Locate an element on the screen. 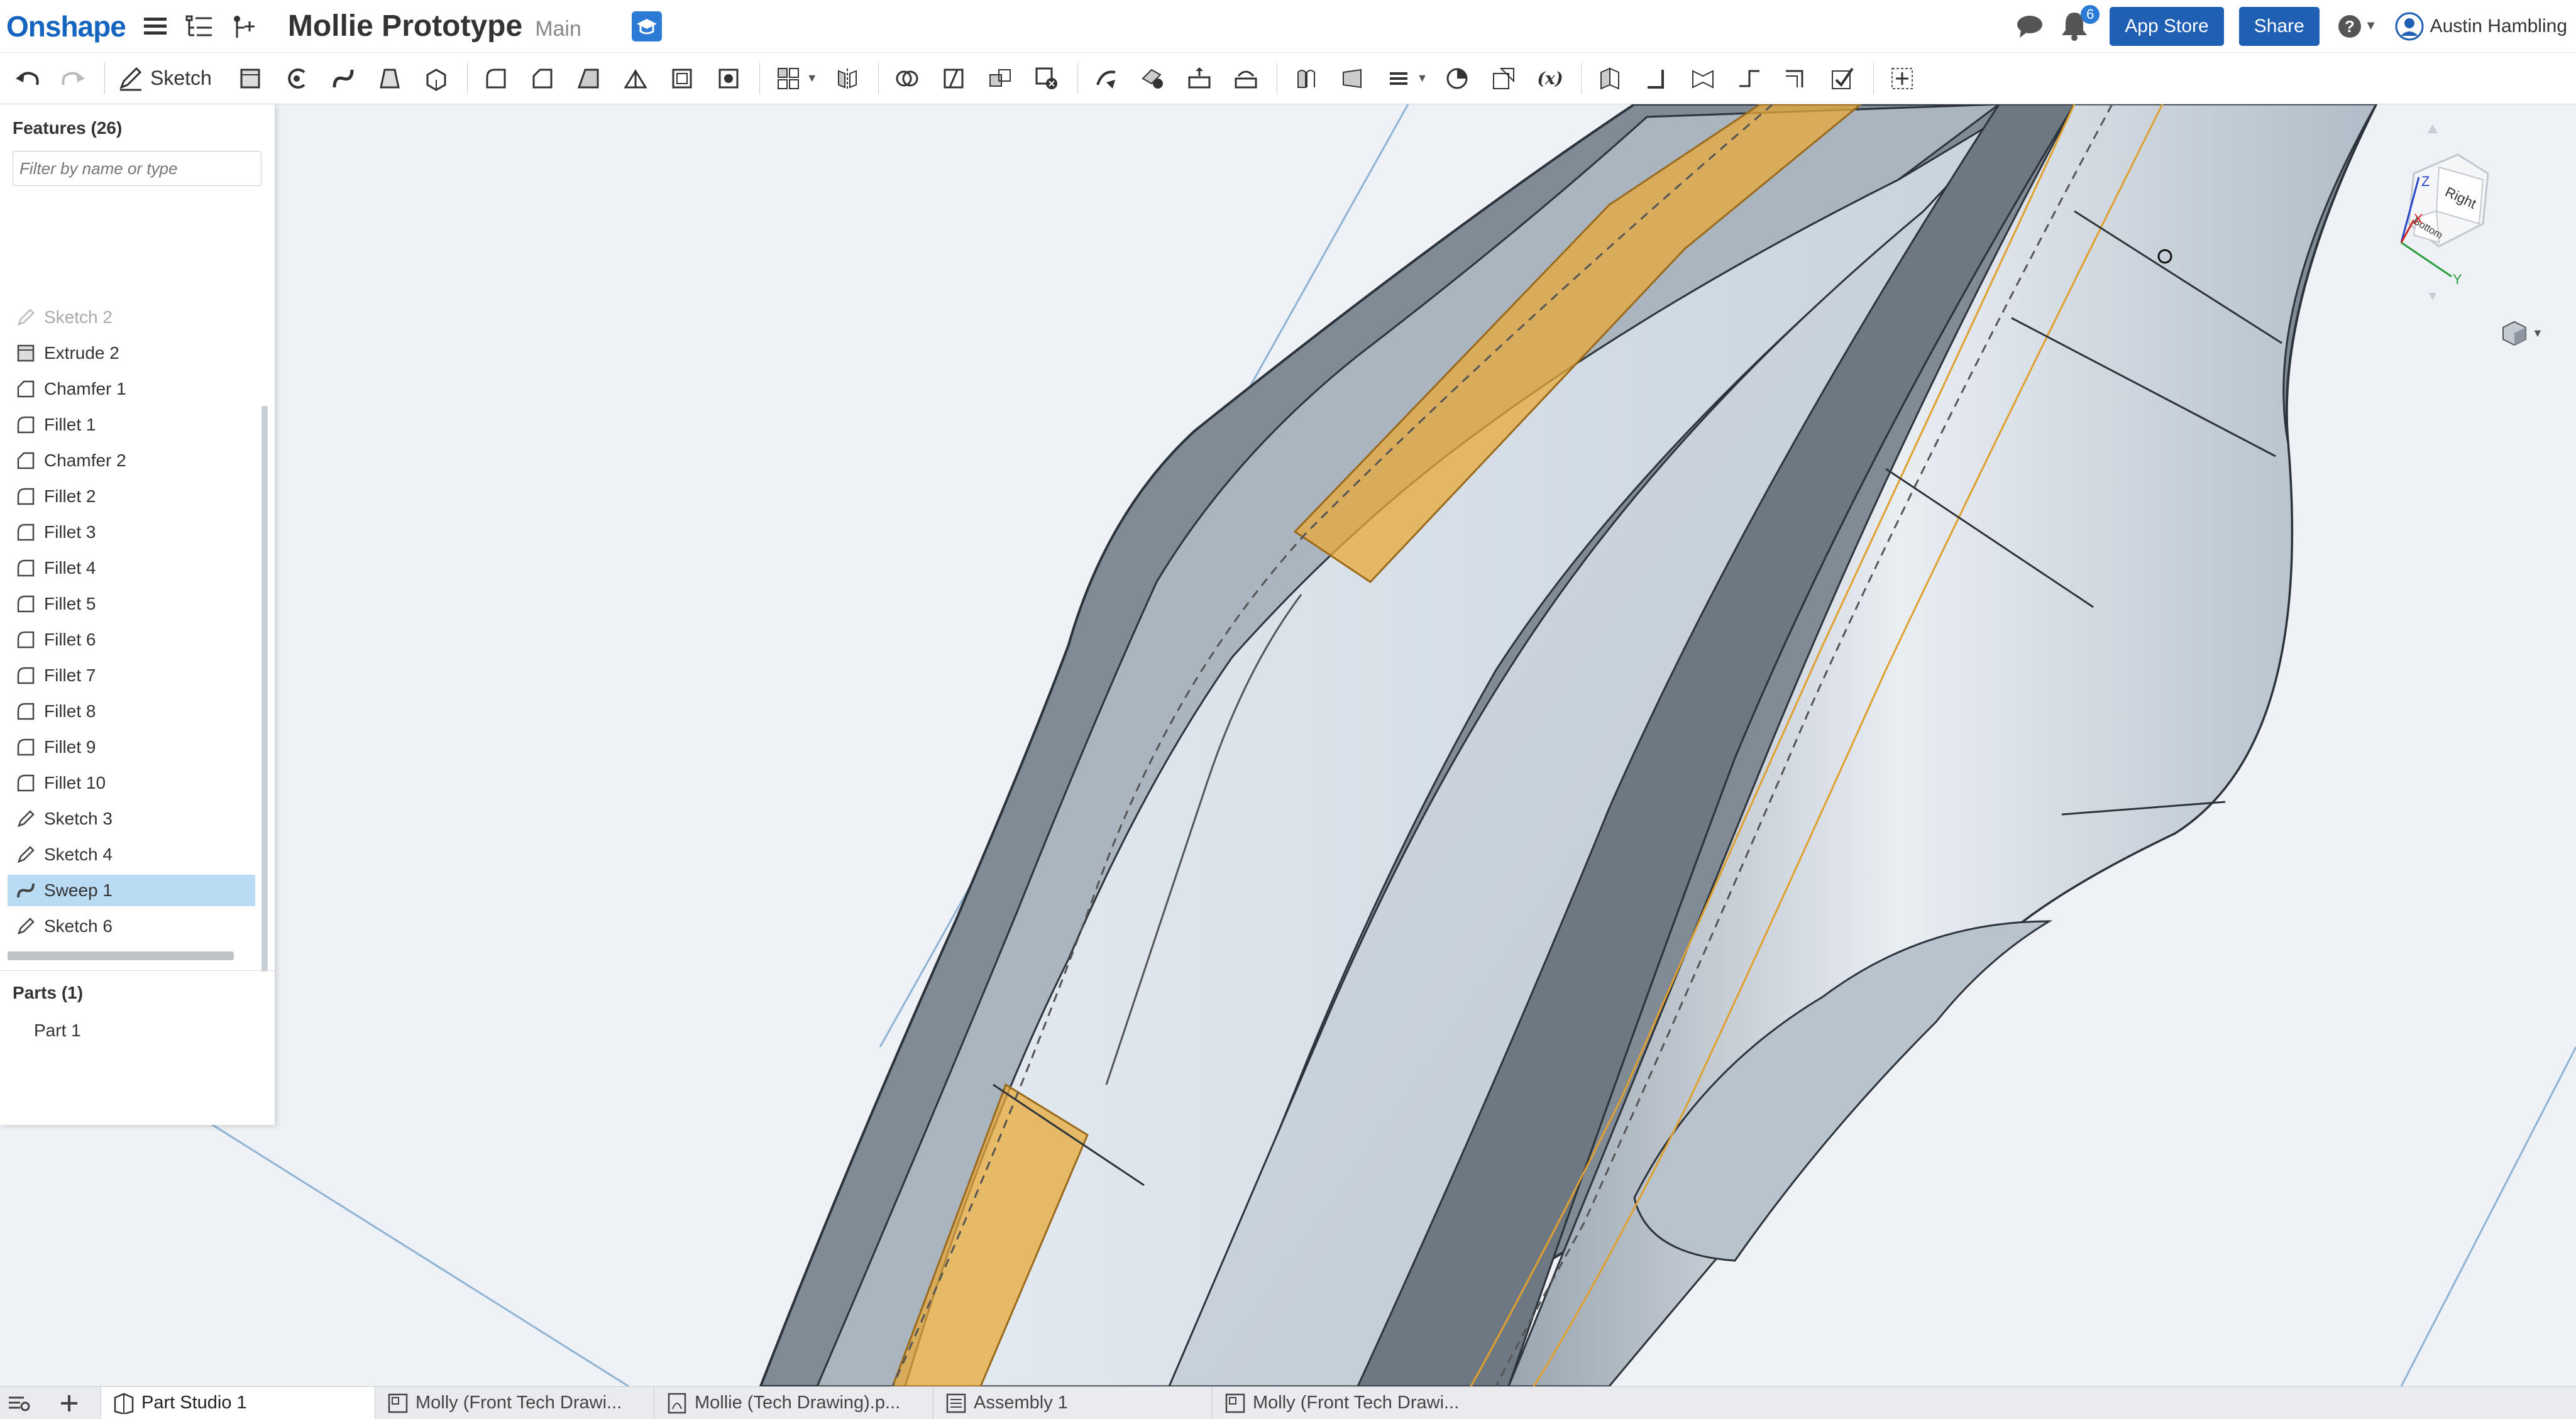 The width and height of the screenshot is (2576, 1419). feature-item-fillet-3: Fillet 3 is located at coordinates (131, 532).